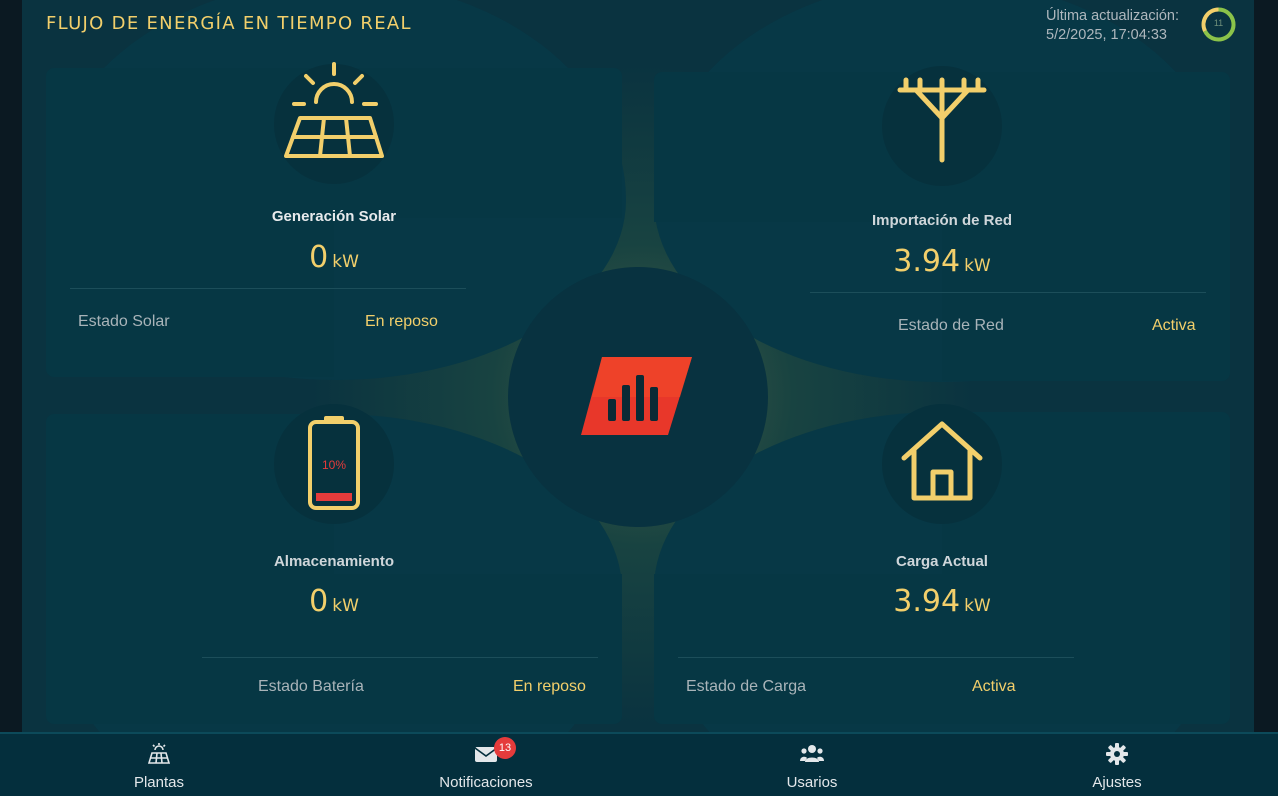  Describe the element at coordinates (311, 686) in the screenshot. I see `battery-status-label: Estado Batería` at that location.